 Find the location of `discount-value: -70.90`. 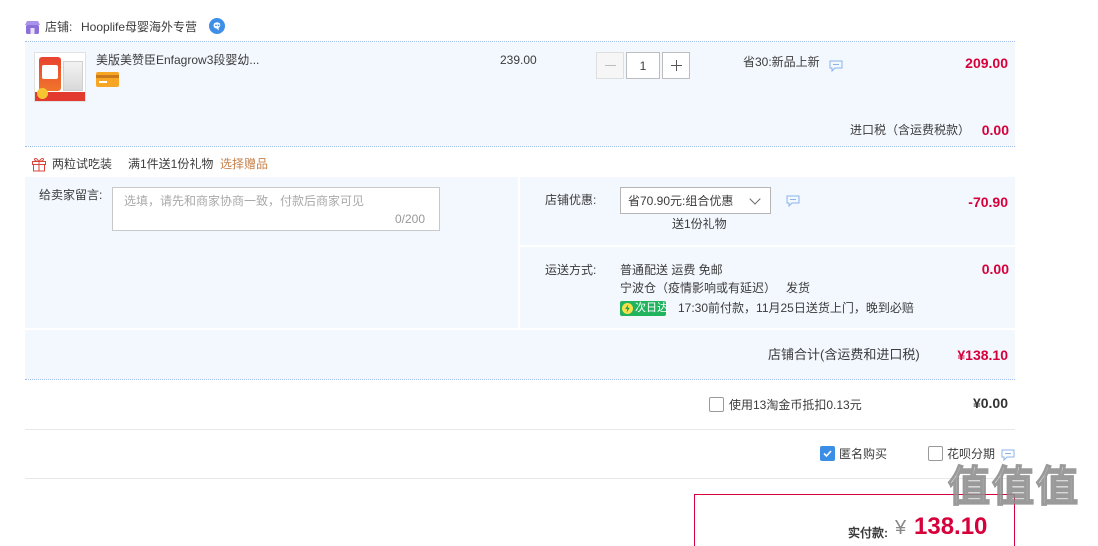

discount-value: -70.90 is located at coordinates (988, 202).